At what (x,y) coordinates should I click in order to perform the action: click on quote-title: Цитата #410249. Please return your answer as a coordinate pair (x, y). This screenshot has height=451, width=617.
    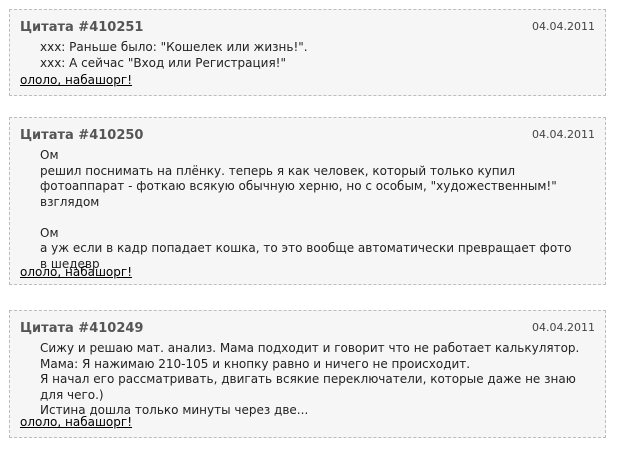
    Looking at the image, I should click on (82, 328).